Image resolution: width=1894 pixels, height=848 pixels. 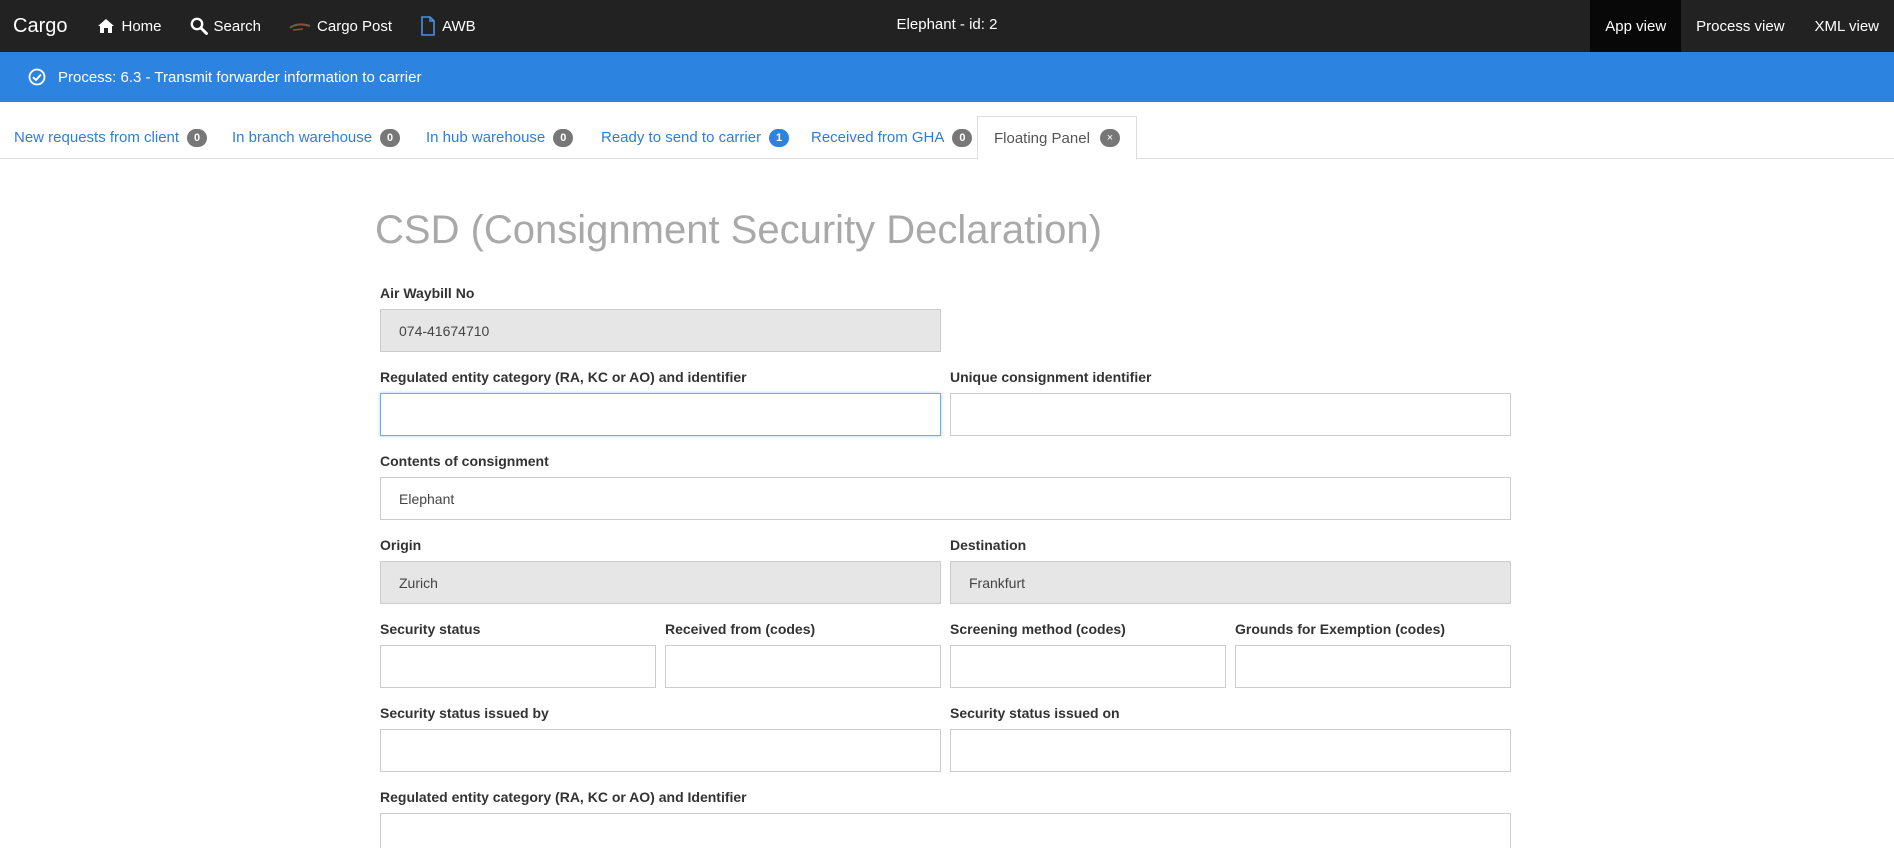 I want to click on screening-method-field, so click(x=1088, y=666).